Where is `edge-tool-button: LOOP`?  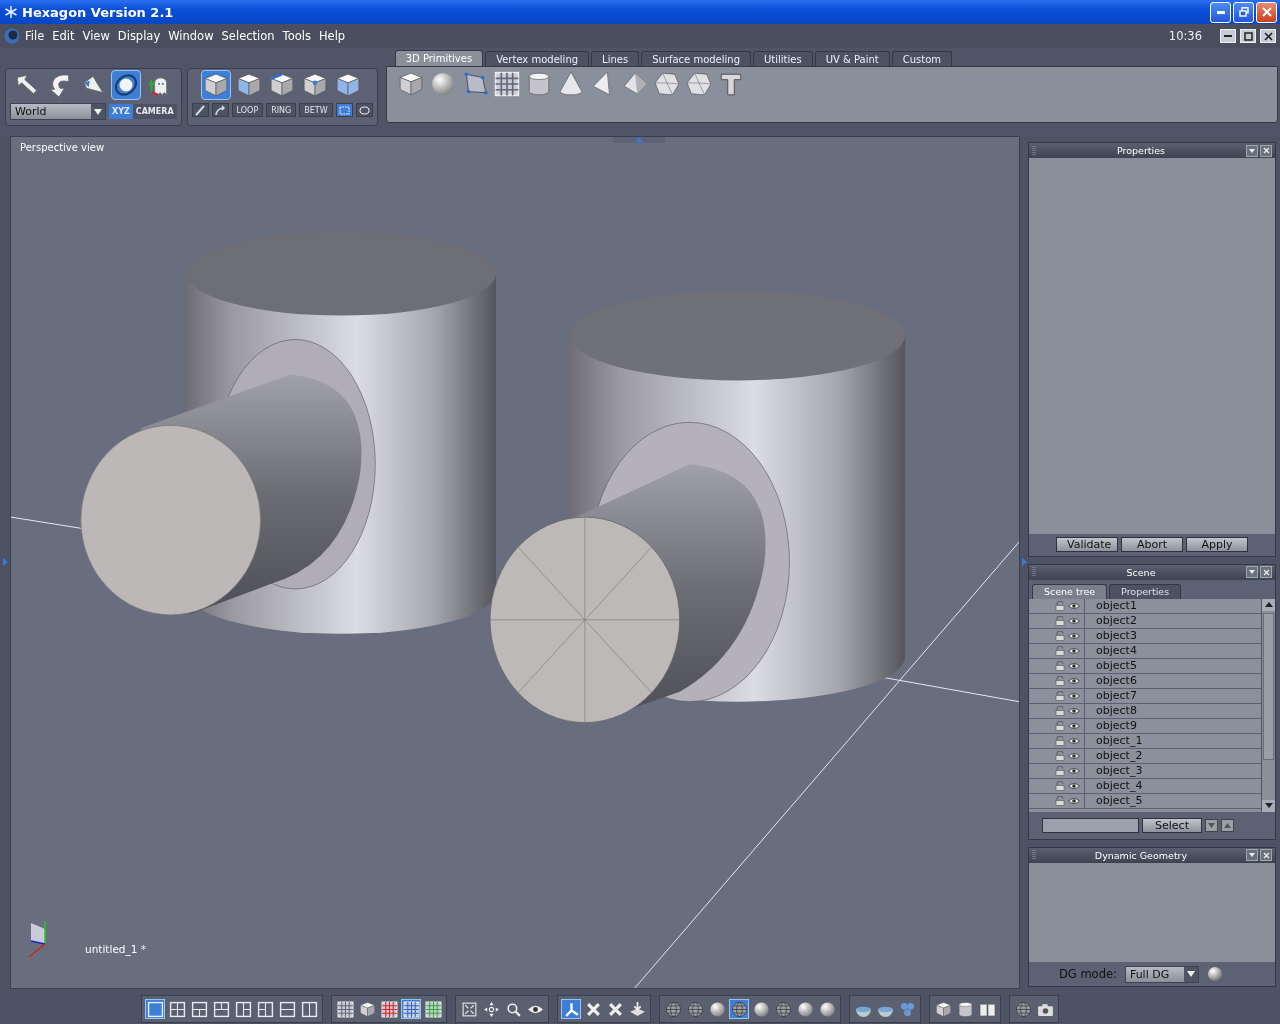 edge-tool-button: LOOP is located at coordinates (247, 110).